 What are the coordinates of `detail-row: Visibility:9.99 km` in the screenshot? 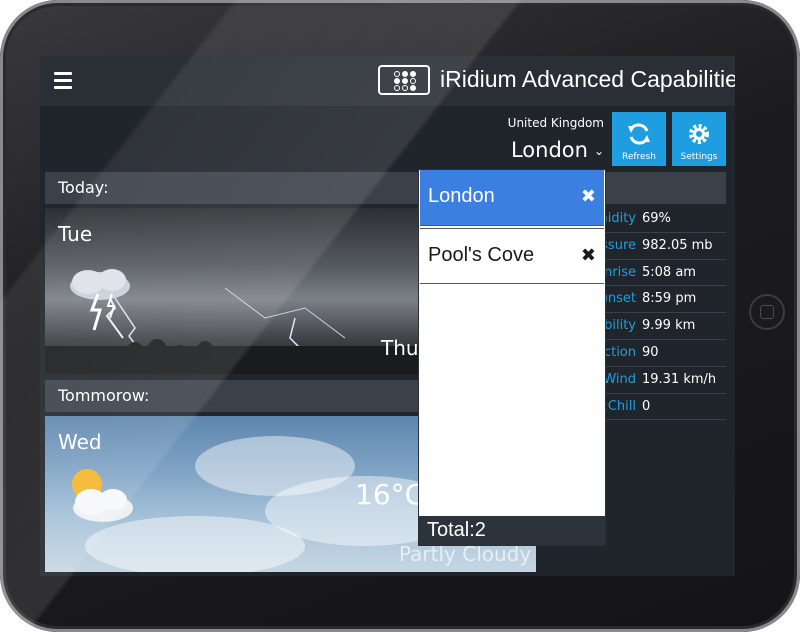 It's located at (658, 326).